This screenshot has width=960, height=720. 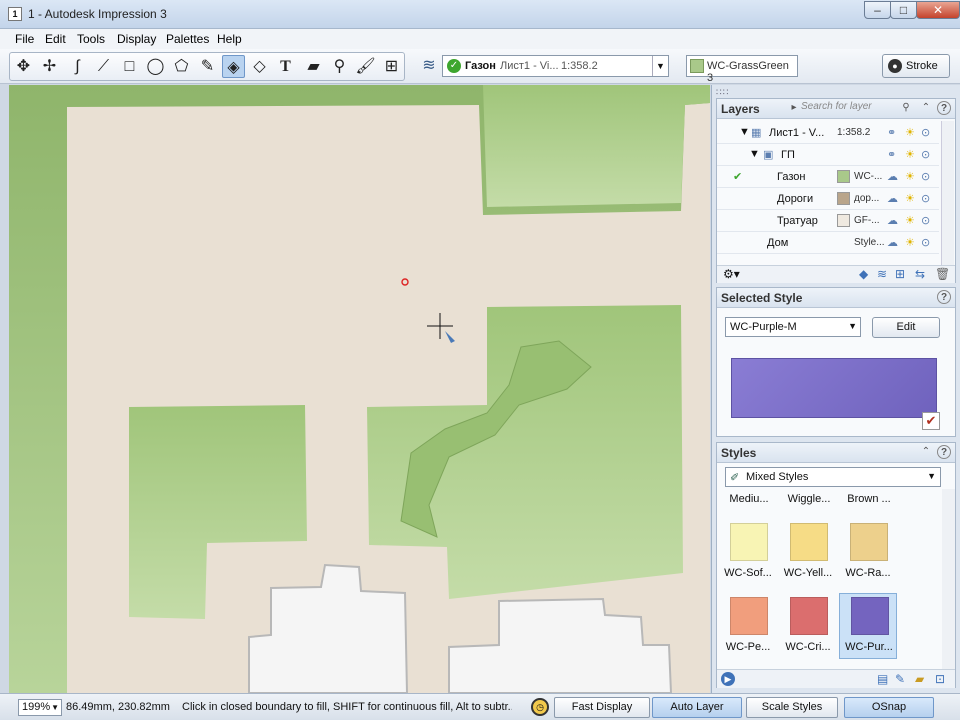 What do you see at coordinates (882, 679) in the screenshot?
I see `save-style-icon: ▤` at bounding box center [882, 679].